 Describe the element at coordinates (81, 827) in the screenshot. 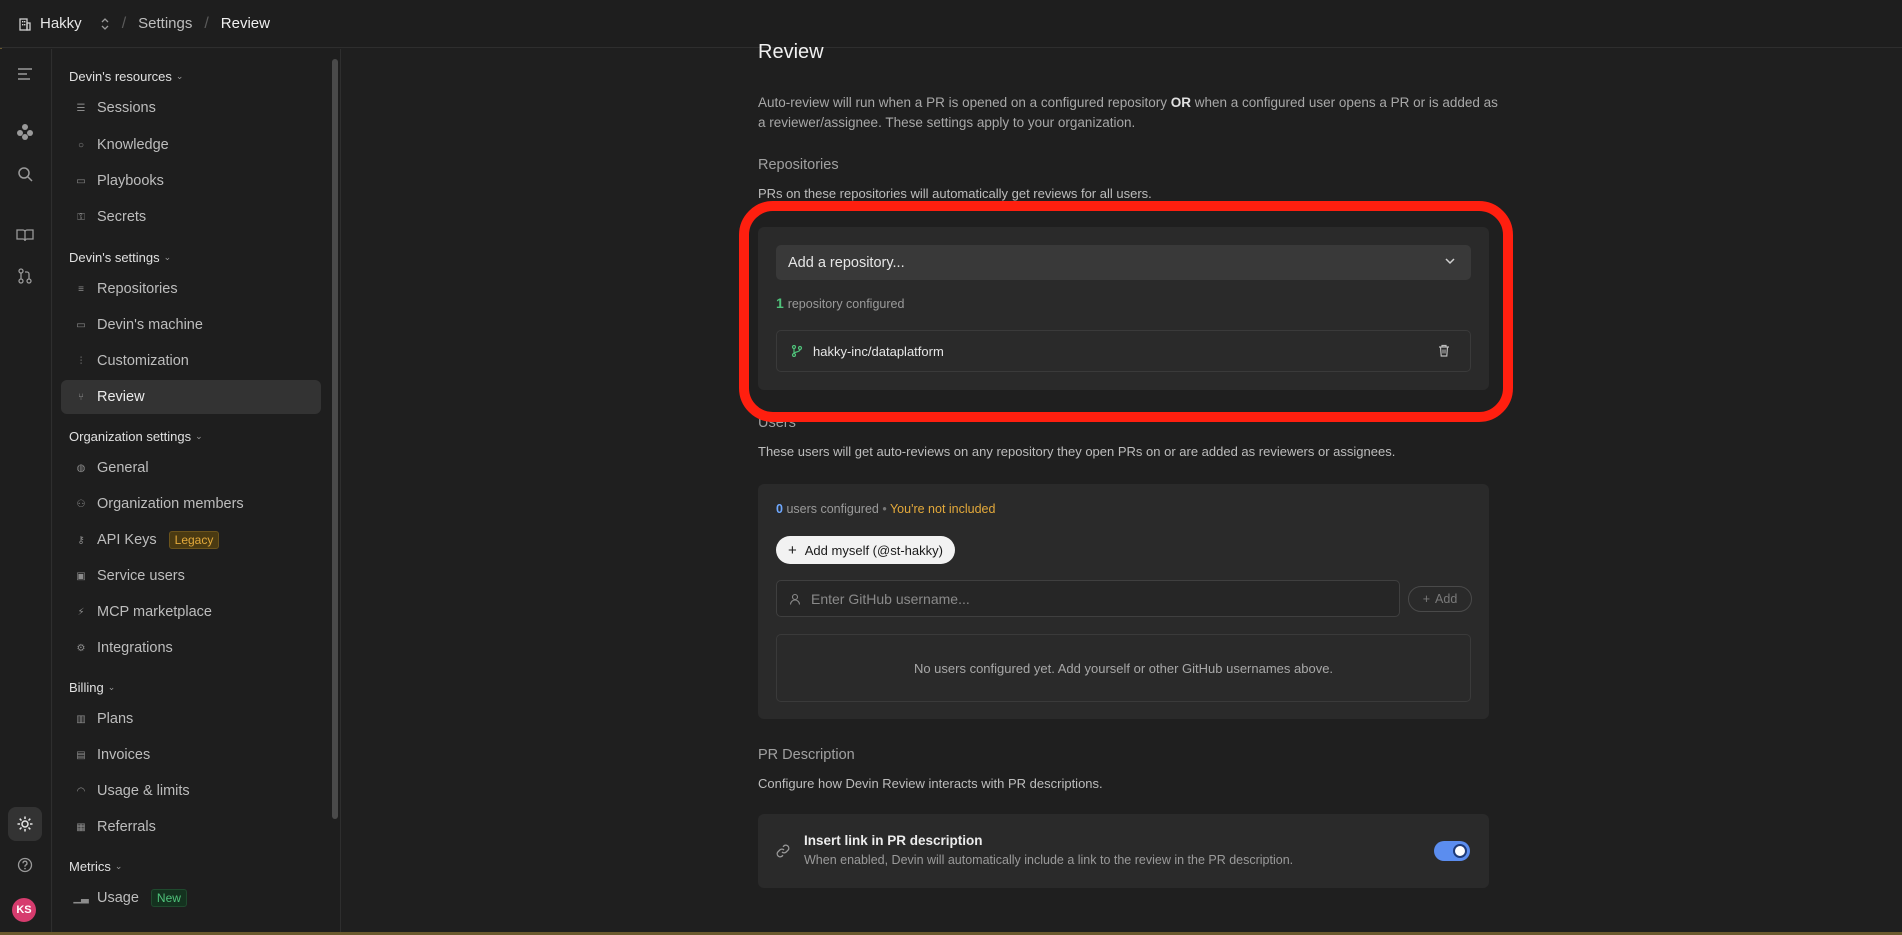

I see `gift-icon: ▦` at that location.